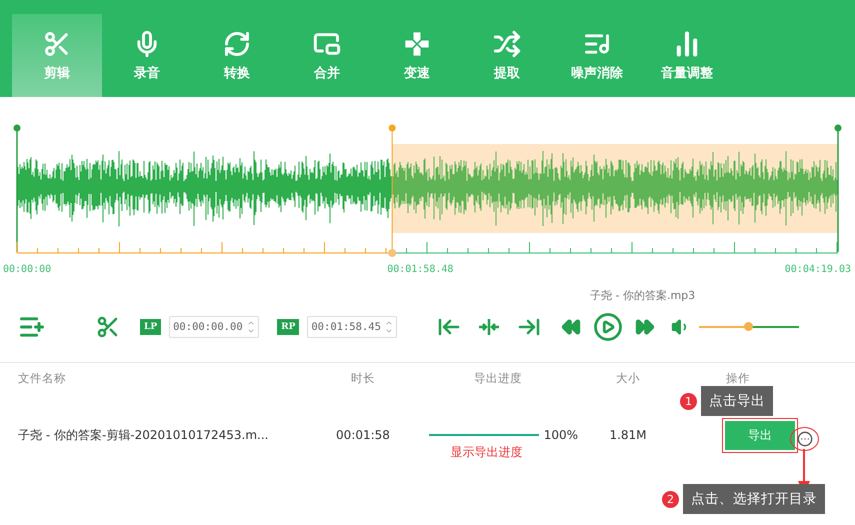 The height and width of the screenshot is (525, 855). Describe the element at coordinates (327, 55) in the screenshot. I see `tool-tab: 合并` at that location.